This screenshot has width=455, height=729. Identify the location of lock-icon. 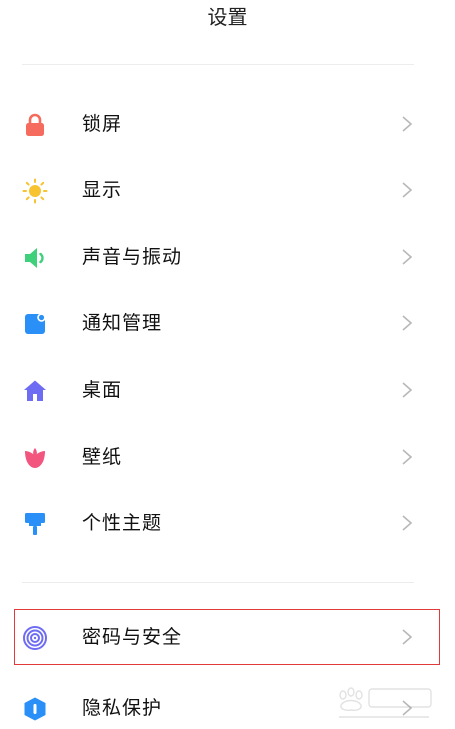
(35, 125).